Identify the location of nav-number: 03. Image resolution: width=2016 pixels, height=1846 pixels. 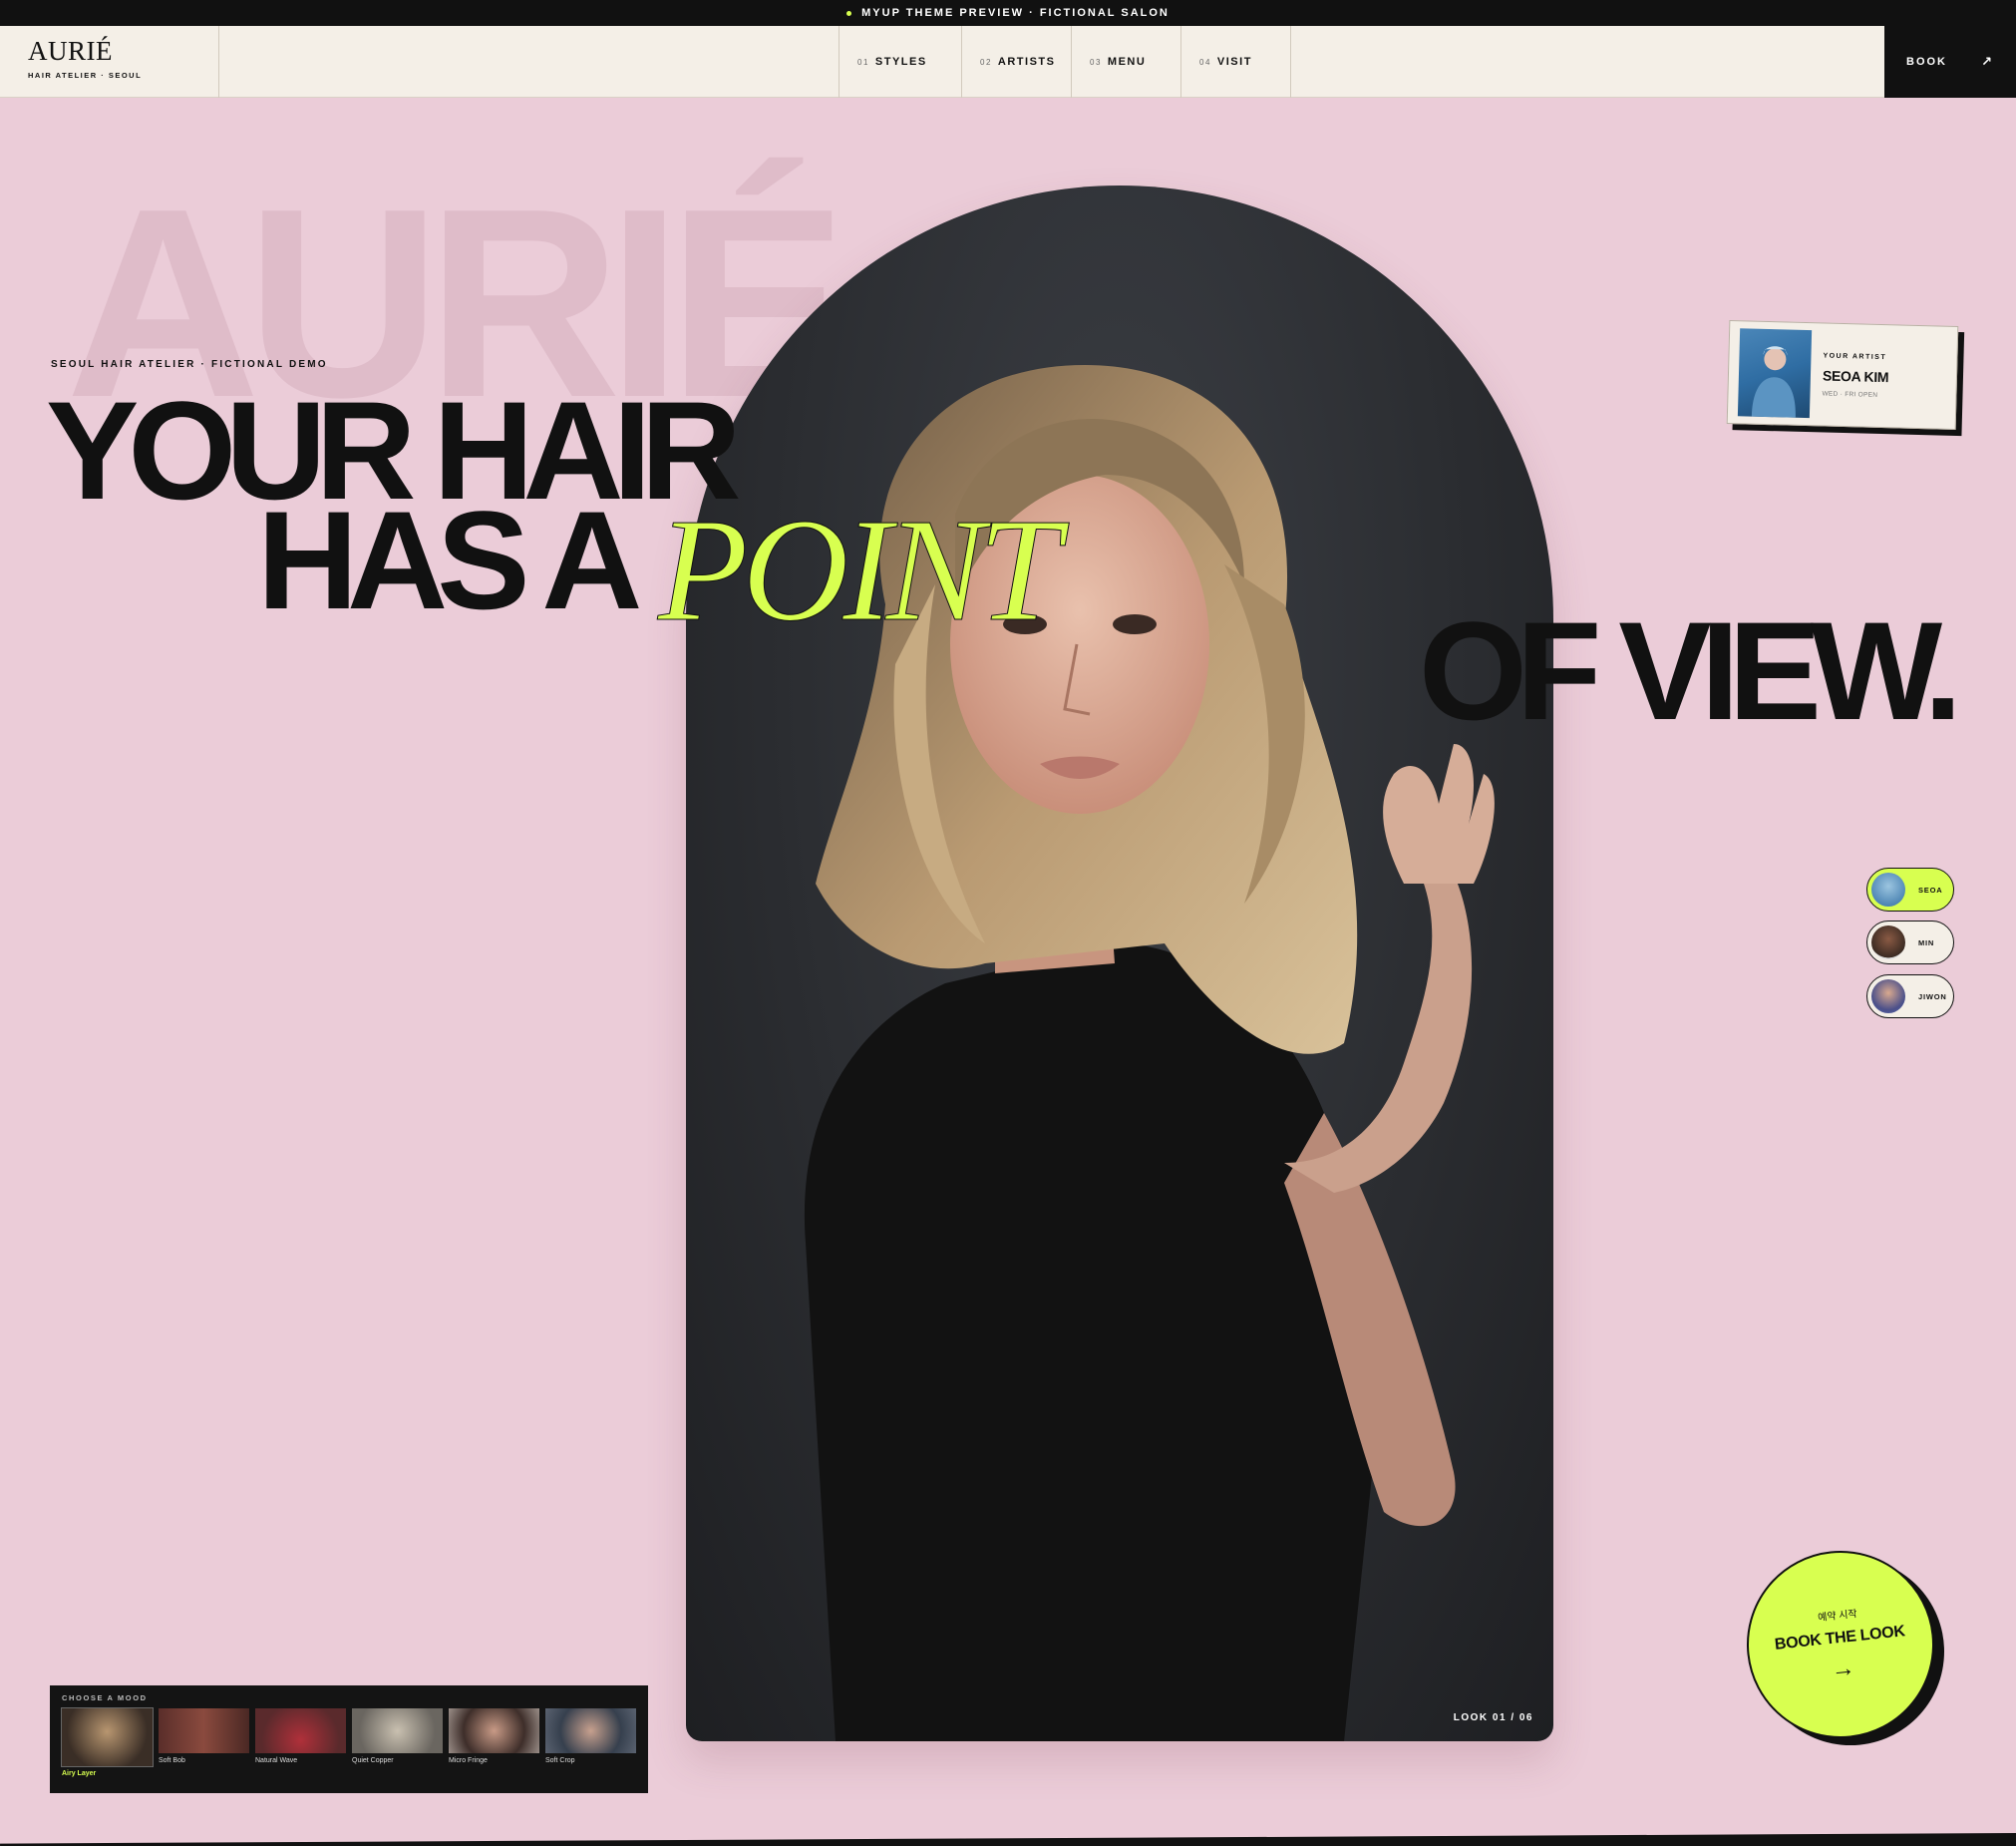
(1096, 62).